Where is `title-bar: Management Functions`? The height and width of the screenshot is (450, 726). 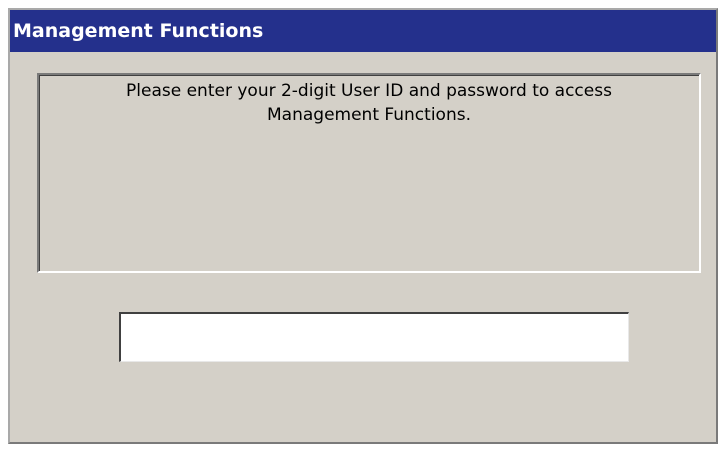 title-bar: Management Functions is located at coordinates (363, 31).